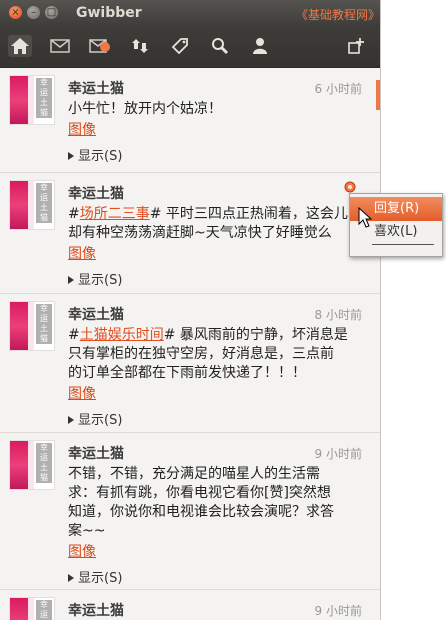  I want to click on compose-icon, so click(356, 46).